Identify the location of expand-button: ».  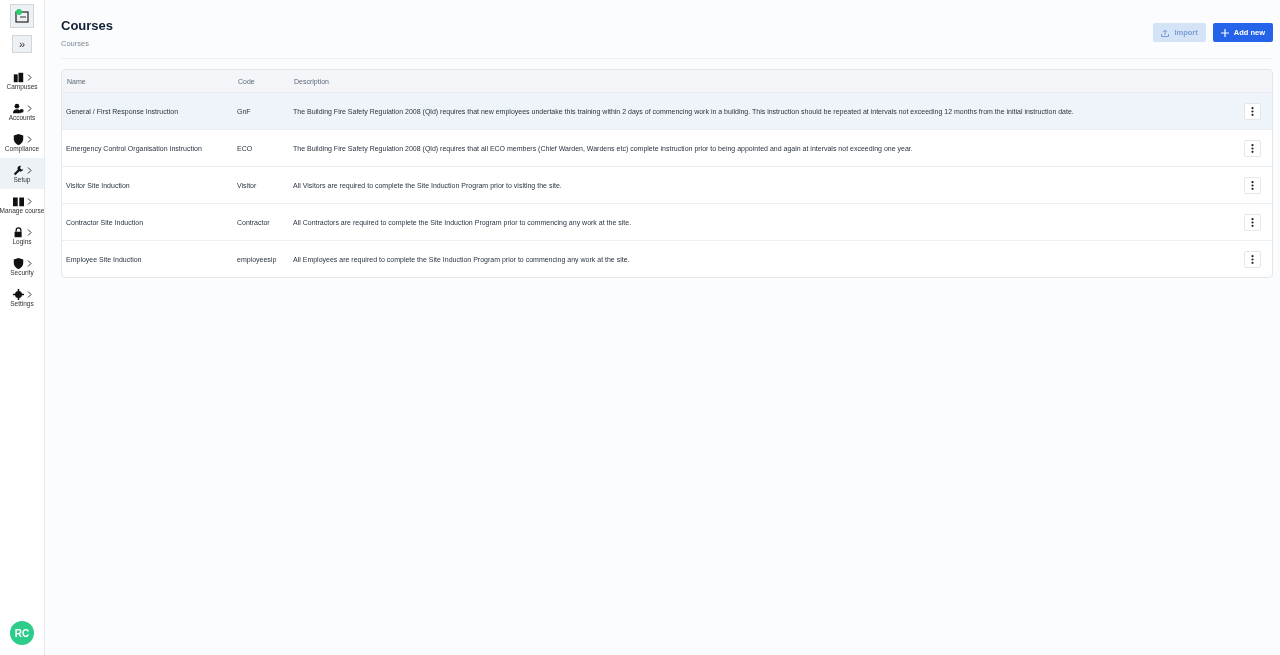
(22, 44).